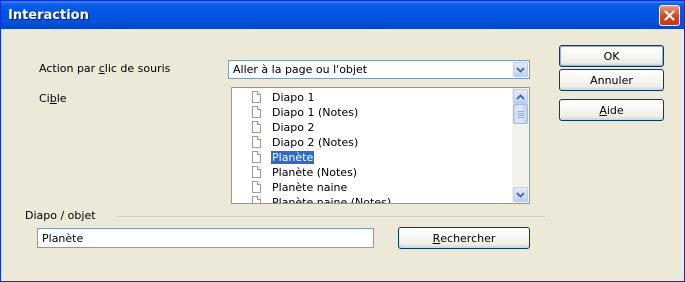 The width and height of the screenshot is (685, 282). Describe the element at coordinates (611, 80) in the screenshot. I see `cancel-button: Annuler` at that location.